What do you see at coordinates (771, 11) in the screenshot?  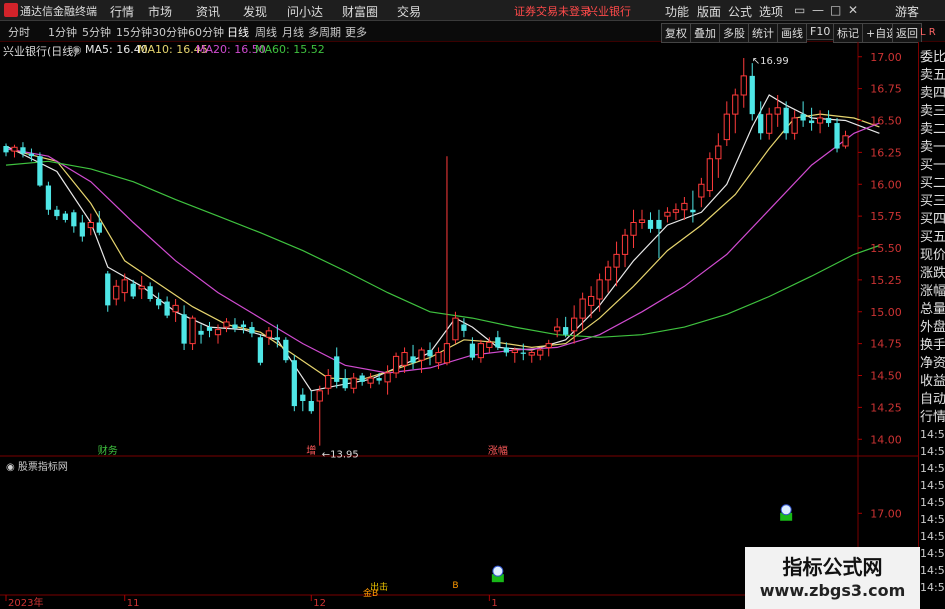 I see `menu-options: 选项` at bounding box center [771, 11].